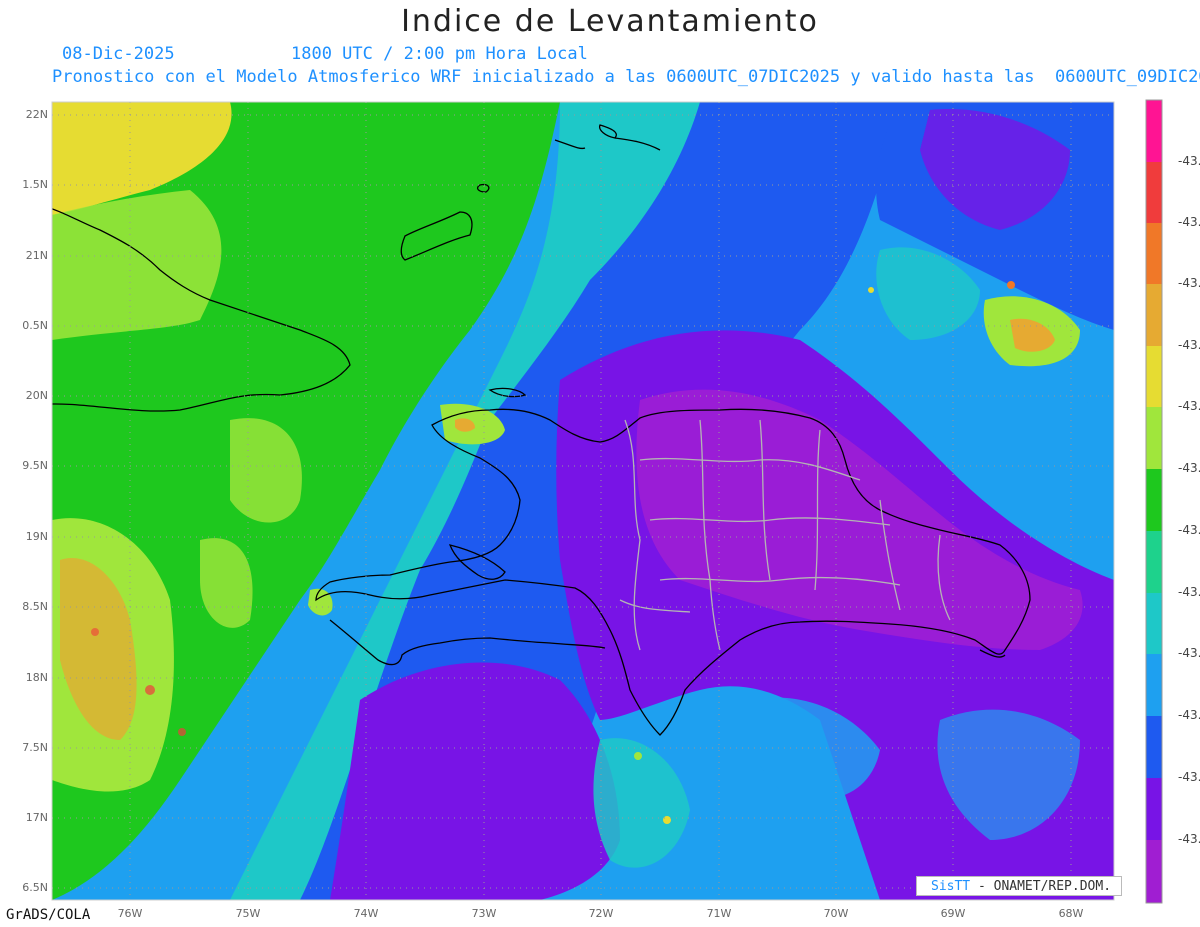 This screenshot has height=927, width=1200. I want to click on credit-text: - ONAMET/REP.DOM., so click(1044, 886).